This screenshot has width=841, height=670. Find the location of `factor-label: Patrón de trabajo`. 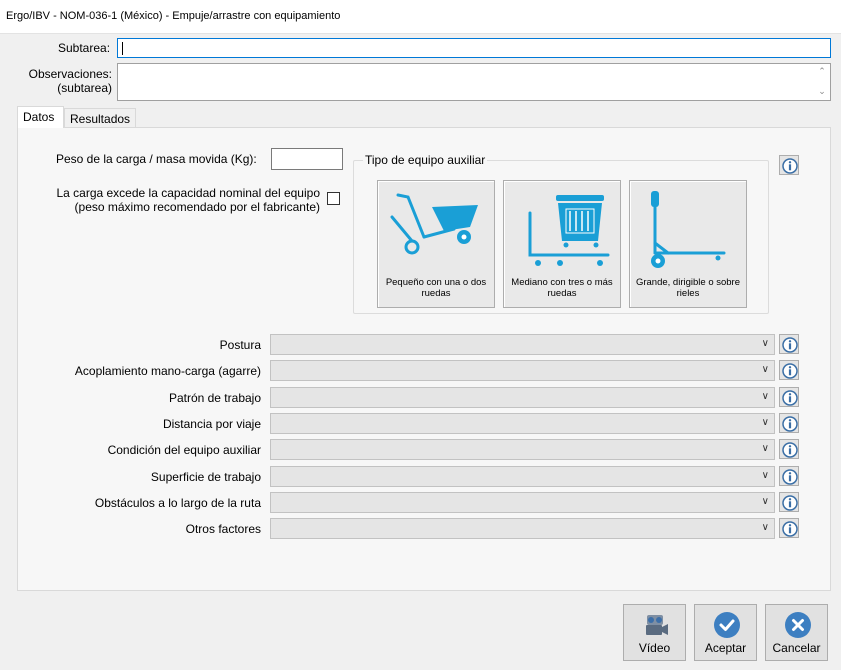

factor-label: Patrón de trabajo is located at coordinates (214, 398).